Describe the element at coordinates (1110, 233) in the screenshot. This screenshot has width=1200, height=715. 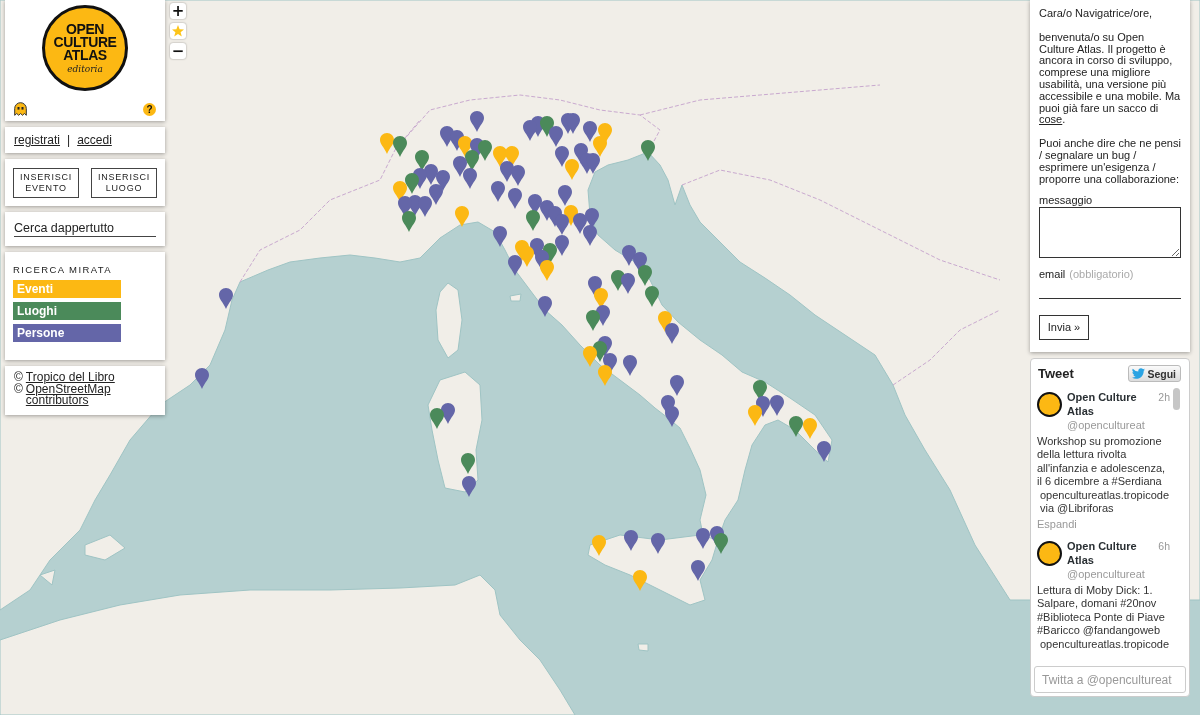
I see `message-field` at that location.